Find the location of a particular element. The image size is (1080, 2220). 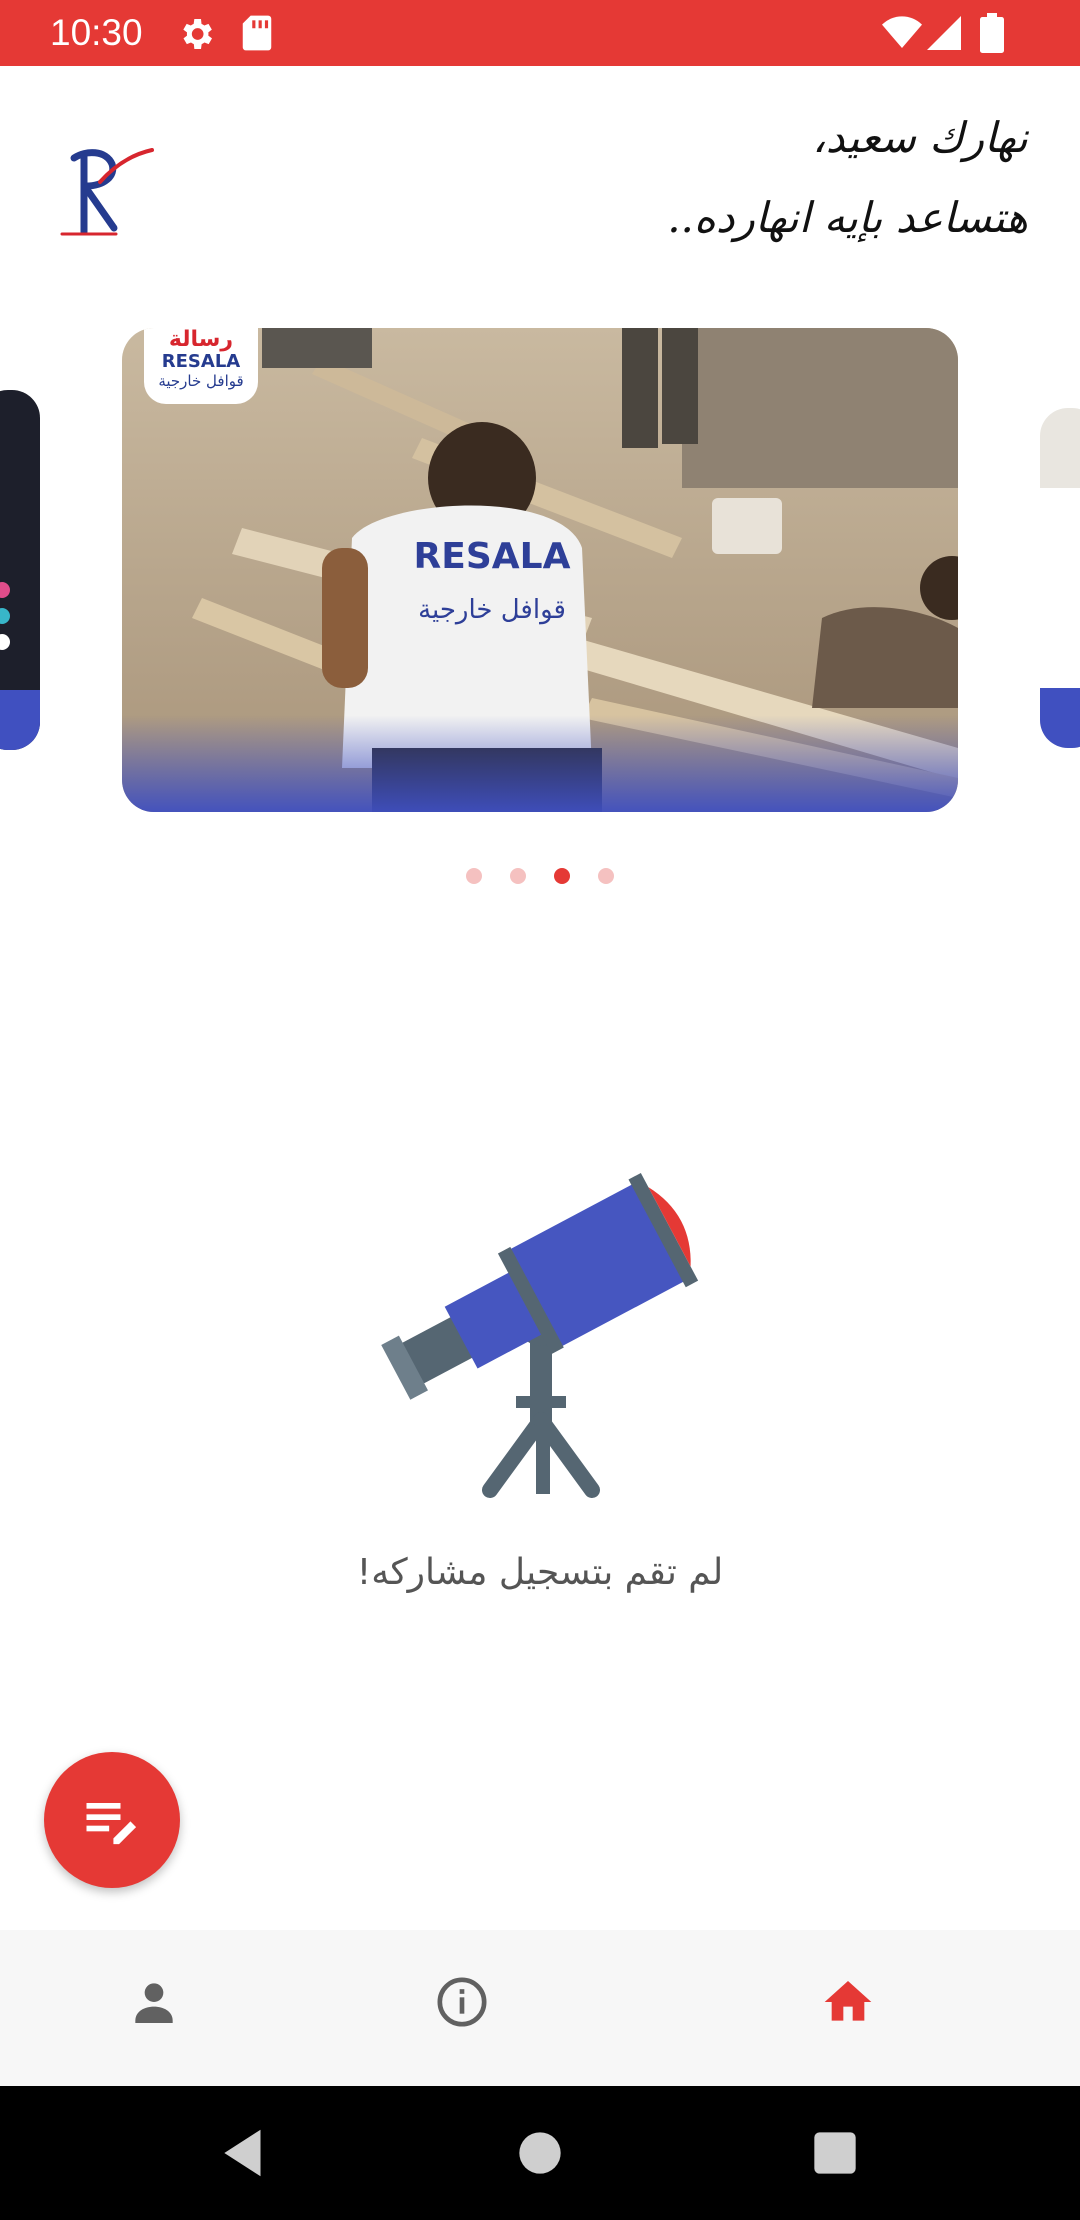

system-navigation-bar is located at coordinates (540, 2153).